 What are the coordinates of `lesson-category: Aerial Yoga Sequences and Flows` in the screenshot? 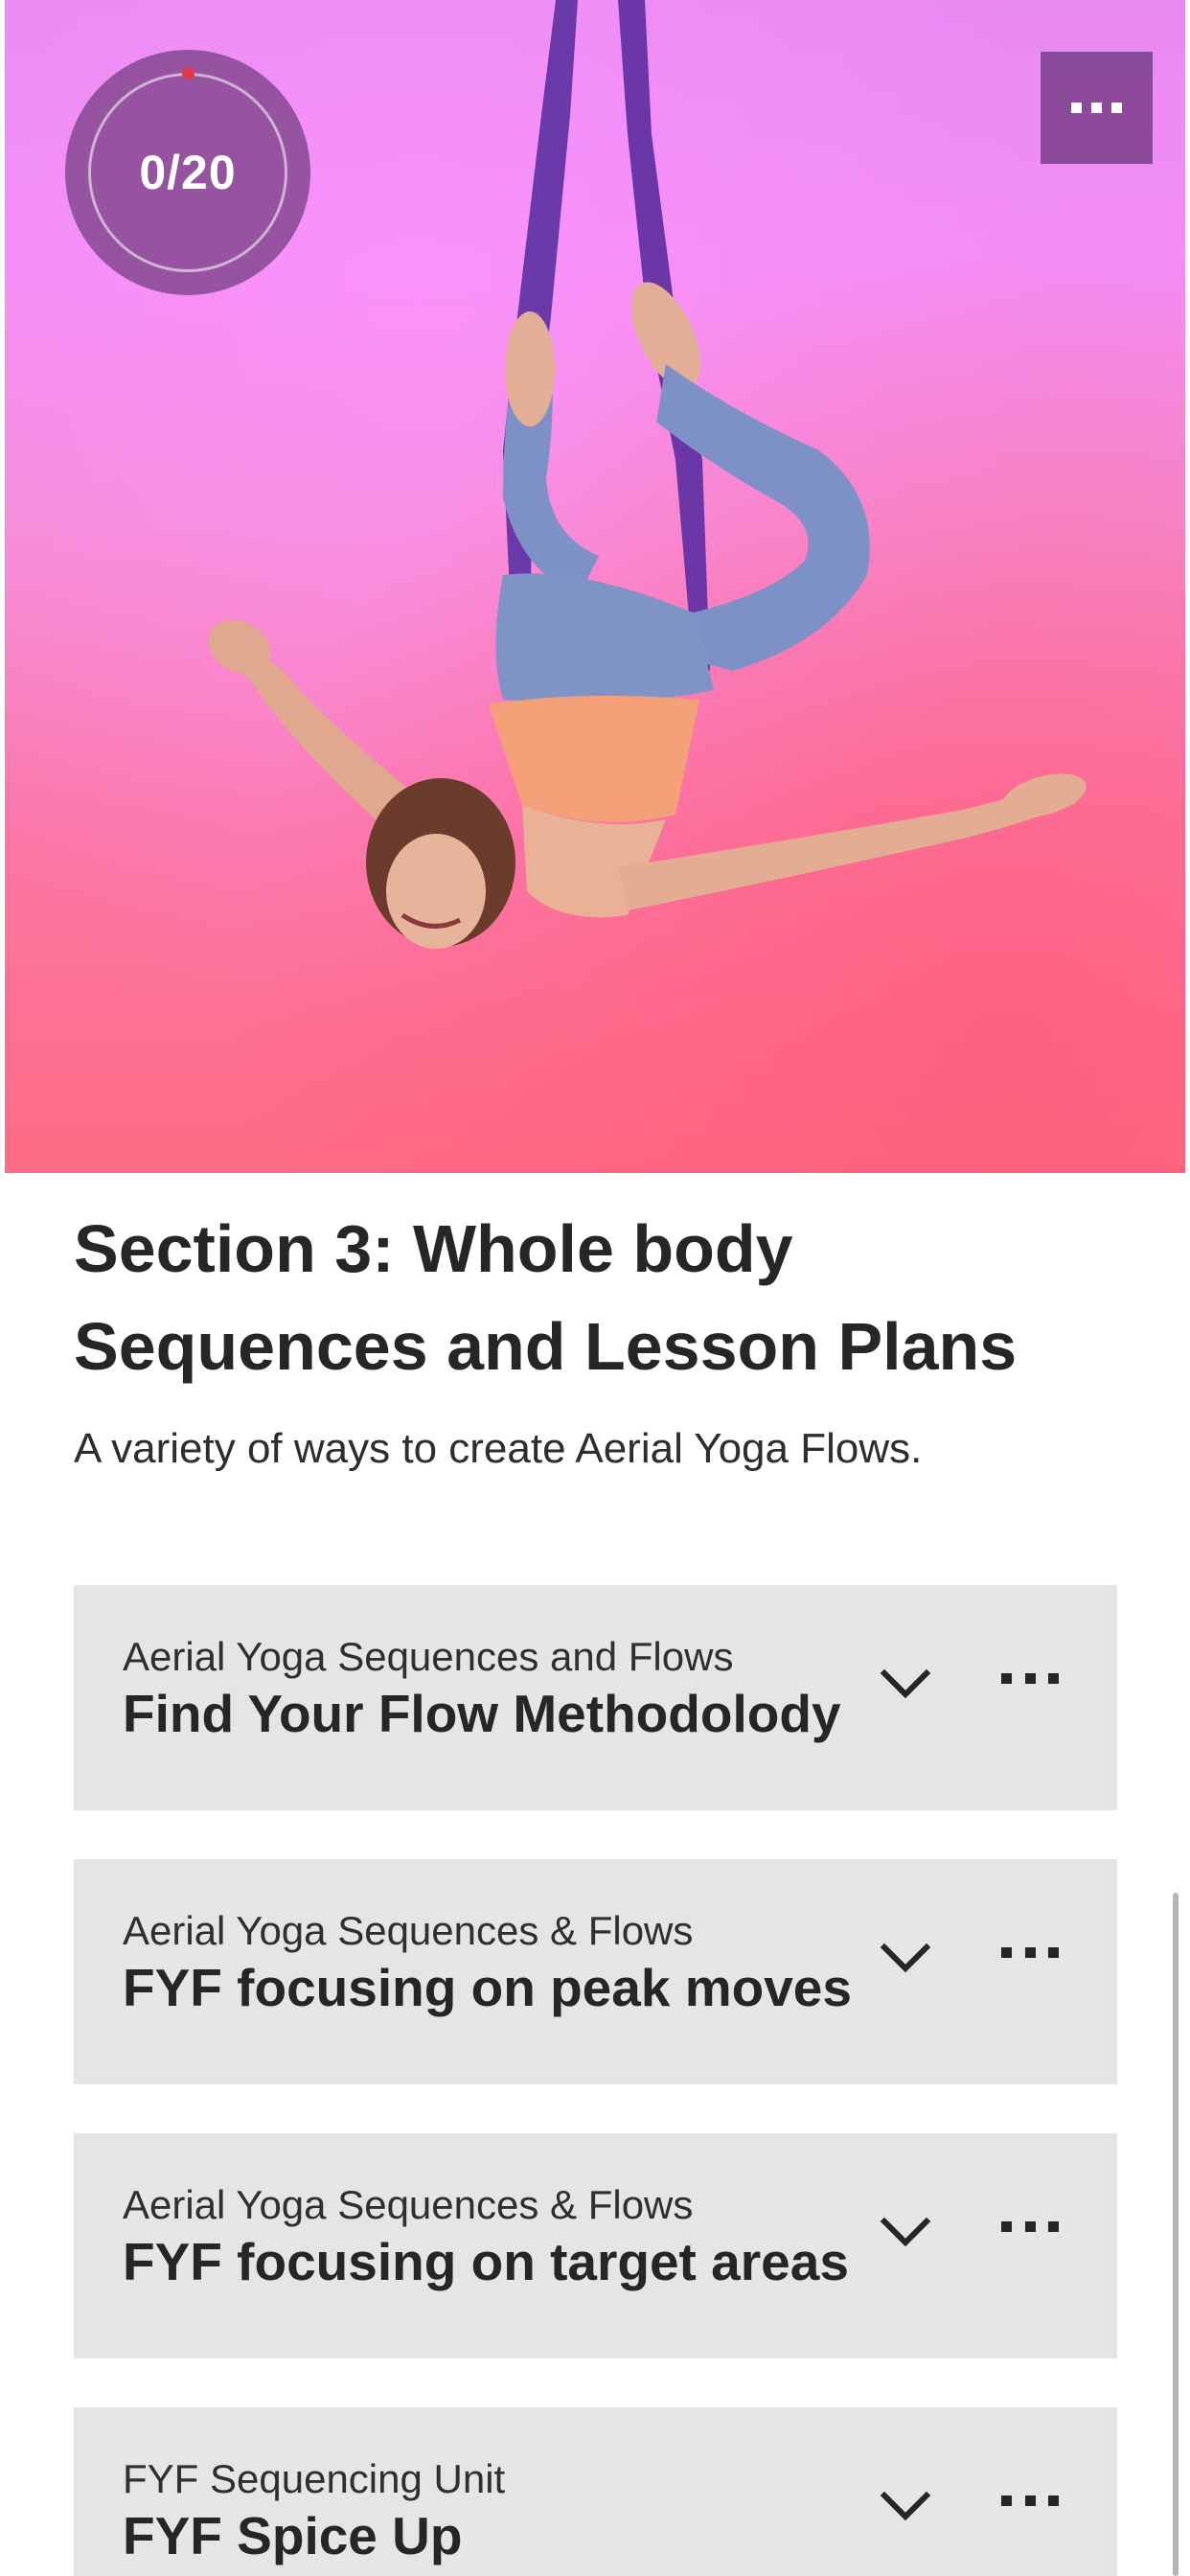 It's located at (429, 1656).